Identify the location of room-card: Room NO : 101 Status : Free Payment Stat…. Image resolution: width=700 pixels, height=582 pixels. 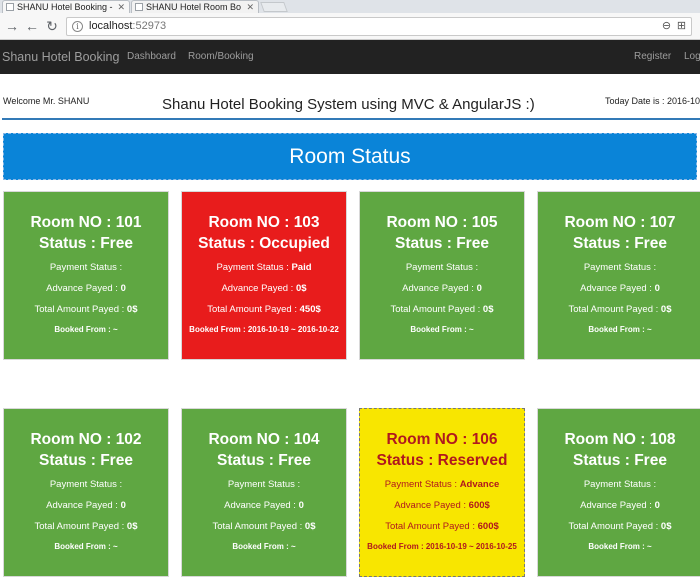
(86, 275).